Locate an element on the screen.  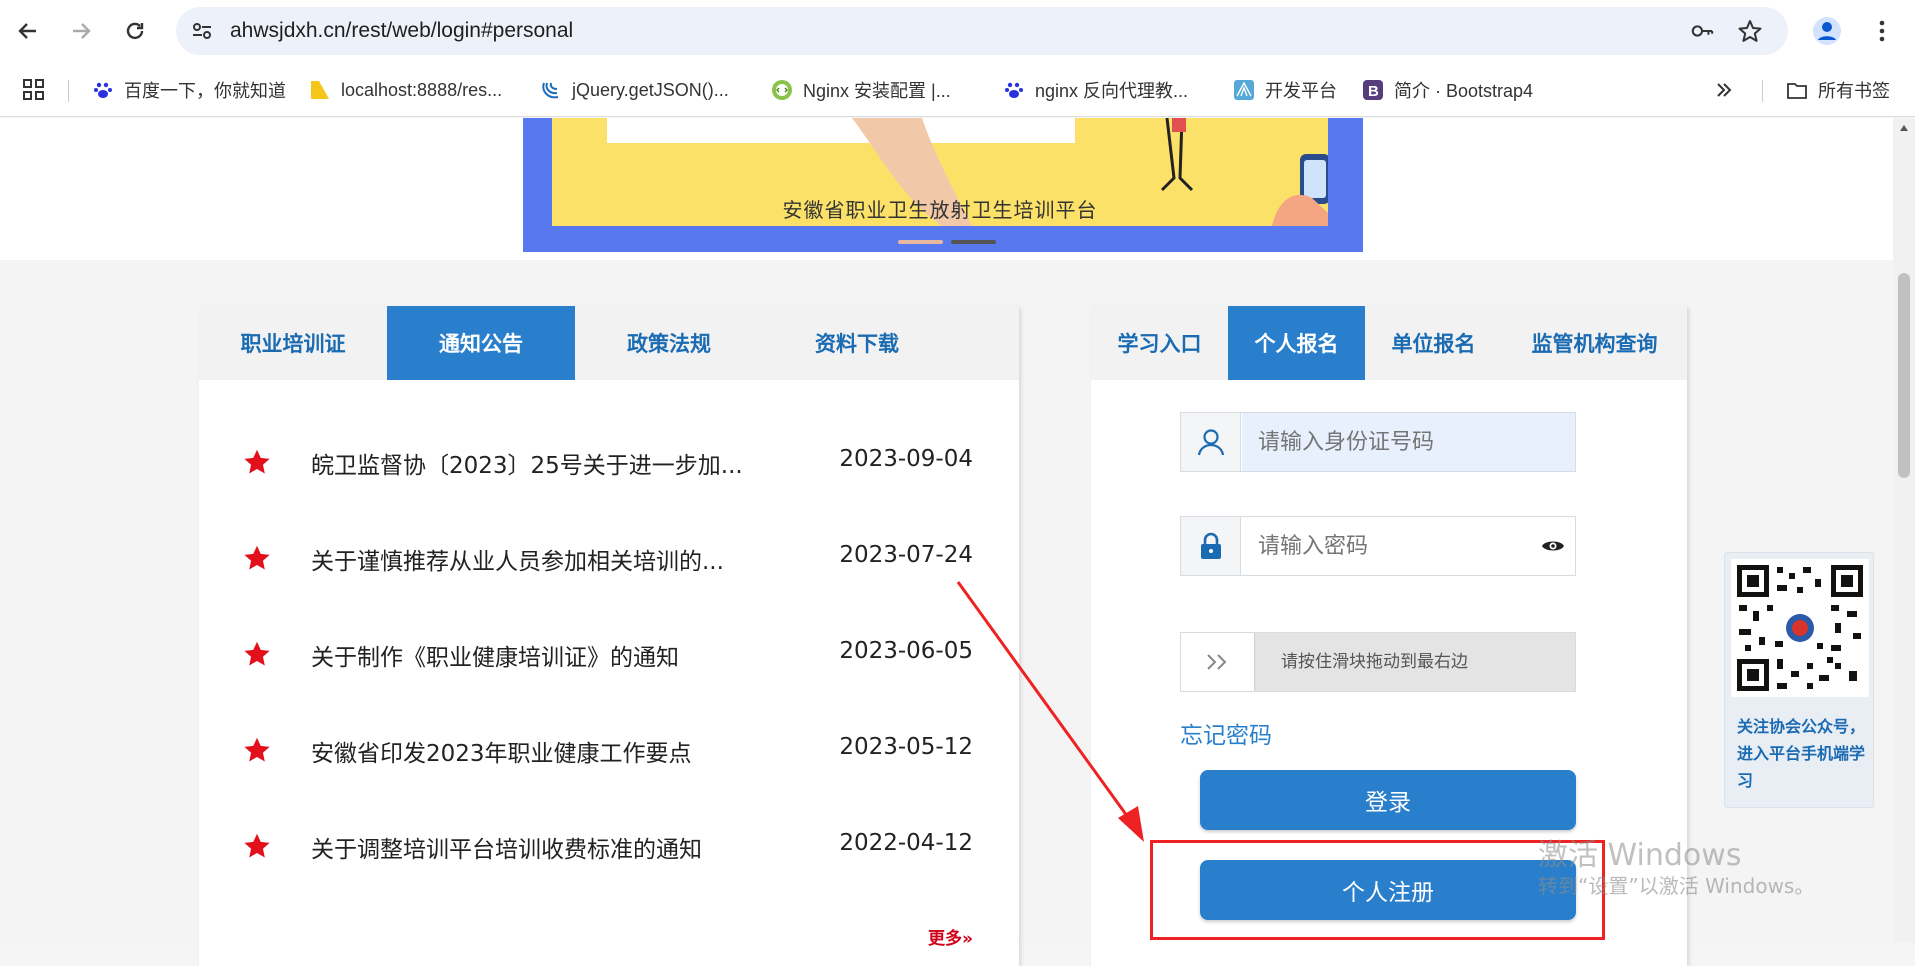
tab-downloads: 资料下载 is located at coordinates (857, 343).